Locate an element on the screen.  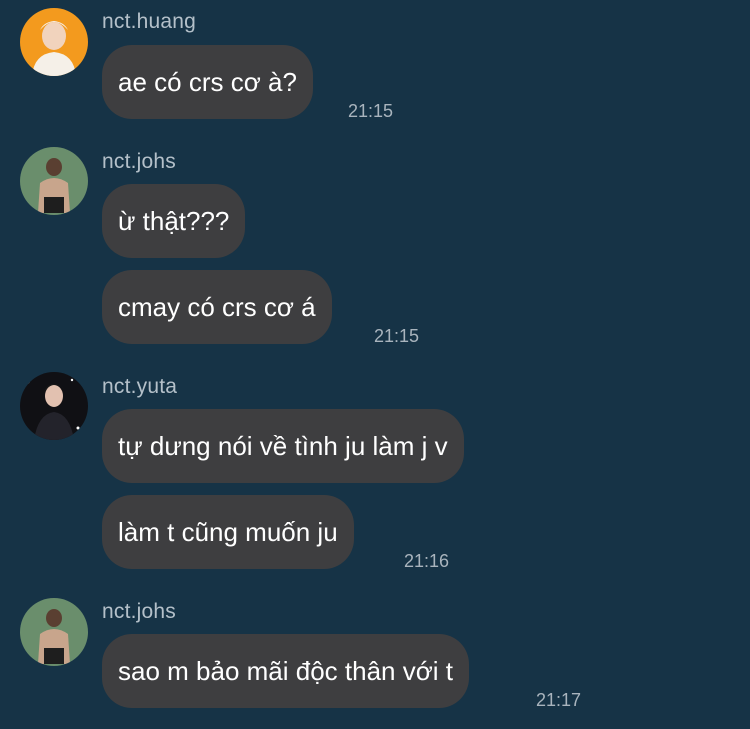
message-bubble: sao m bảo mãi độc thân với t is located at coordinates (285, 671).